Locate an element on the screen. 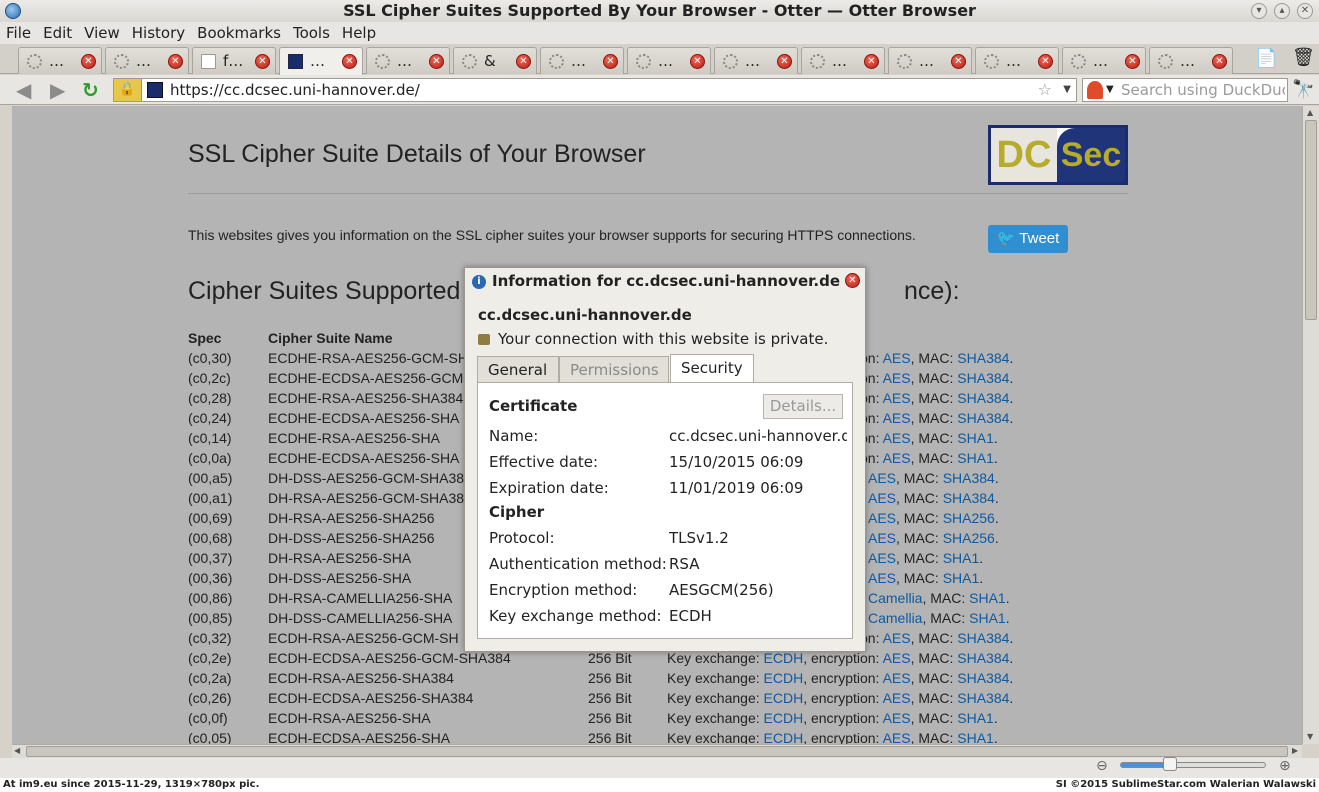 The image size is (1319, 792). tab-label: & is located at coordinates (497, 61).